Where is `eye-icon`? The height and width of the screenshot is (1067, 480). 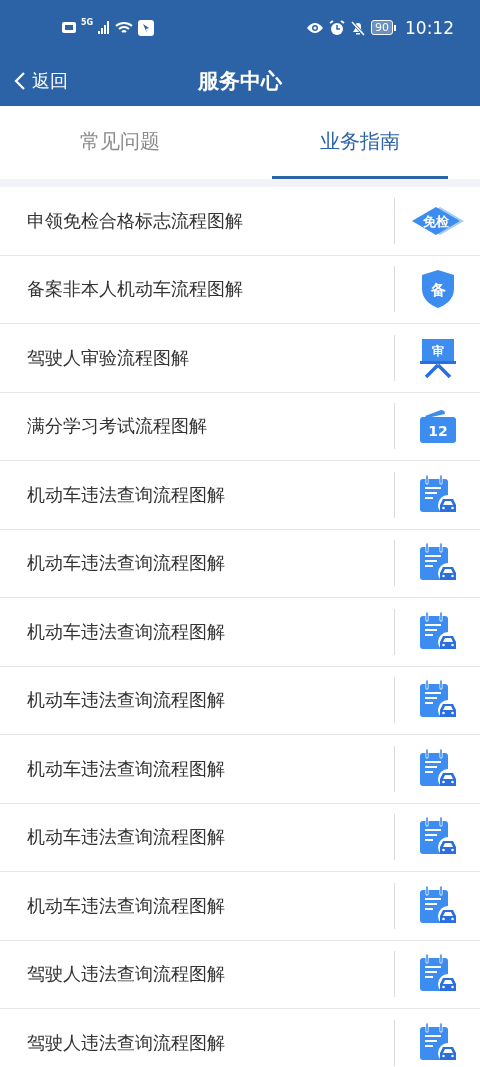
eye-icon is located at coordinates (315, 27).